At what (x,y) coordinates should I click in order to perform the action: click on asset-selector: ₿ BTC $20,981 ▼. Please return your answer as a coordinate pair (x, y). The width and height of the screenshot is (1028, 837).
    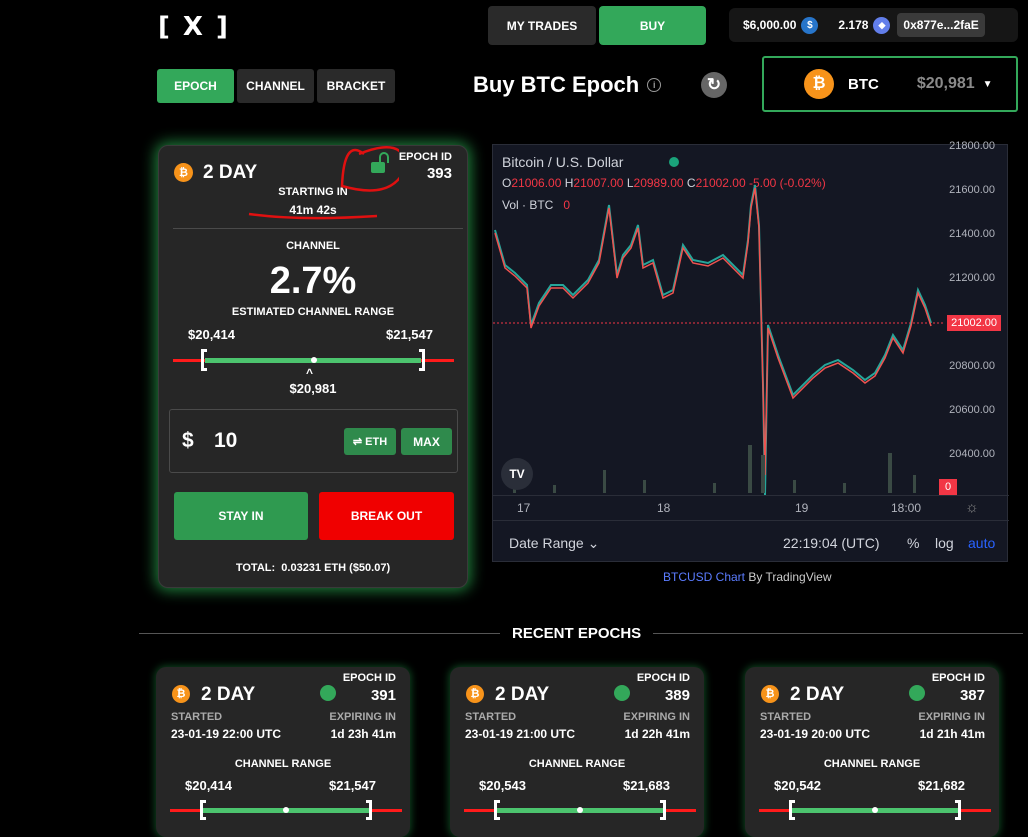
    Looking at the image, I should click on (890, 84).